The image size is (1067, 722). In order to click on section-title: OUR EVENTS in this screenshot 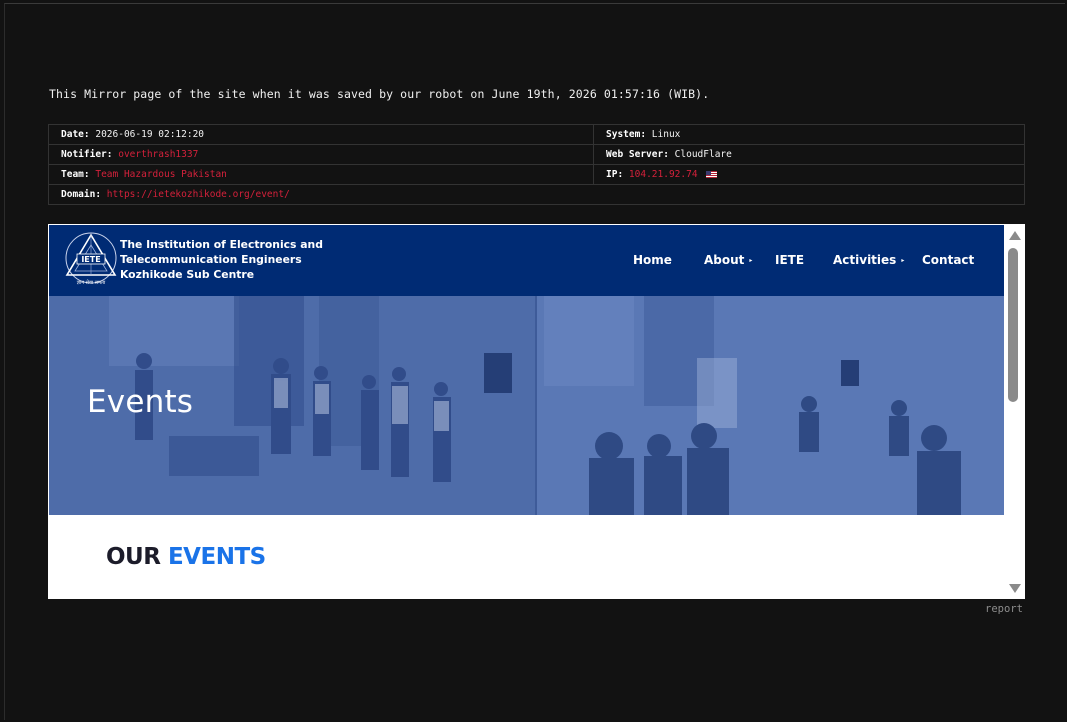, I will do `click(186, 557)`.